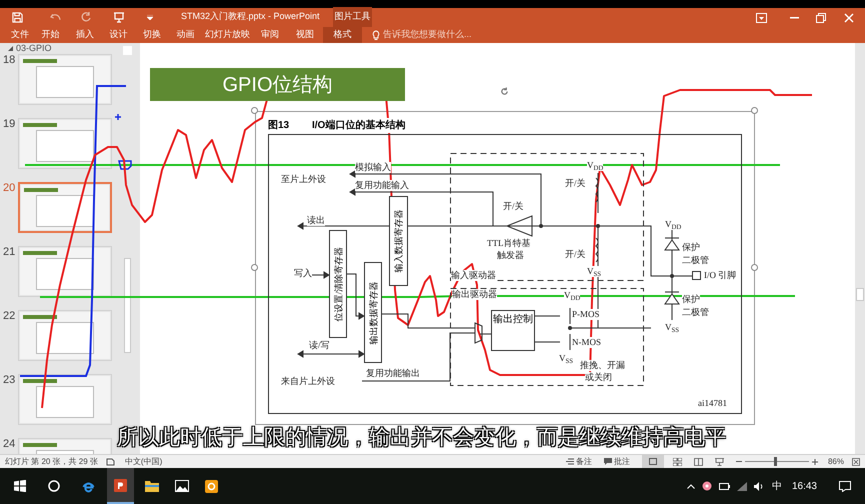 This screenshot has width=865, height=504. I want to click on comment-icon, so click(608, 461).